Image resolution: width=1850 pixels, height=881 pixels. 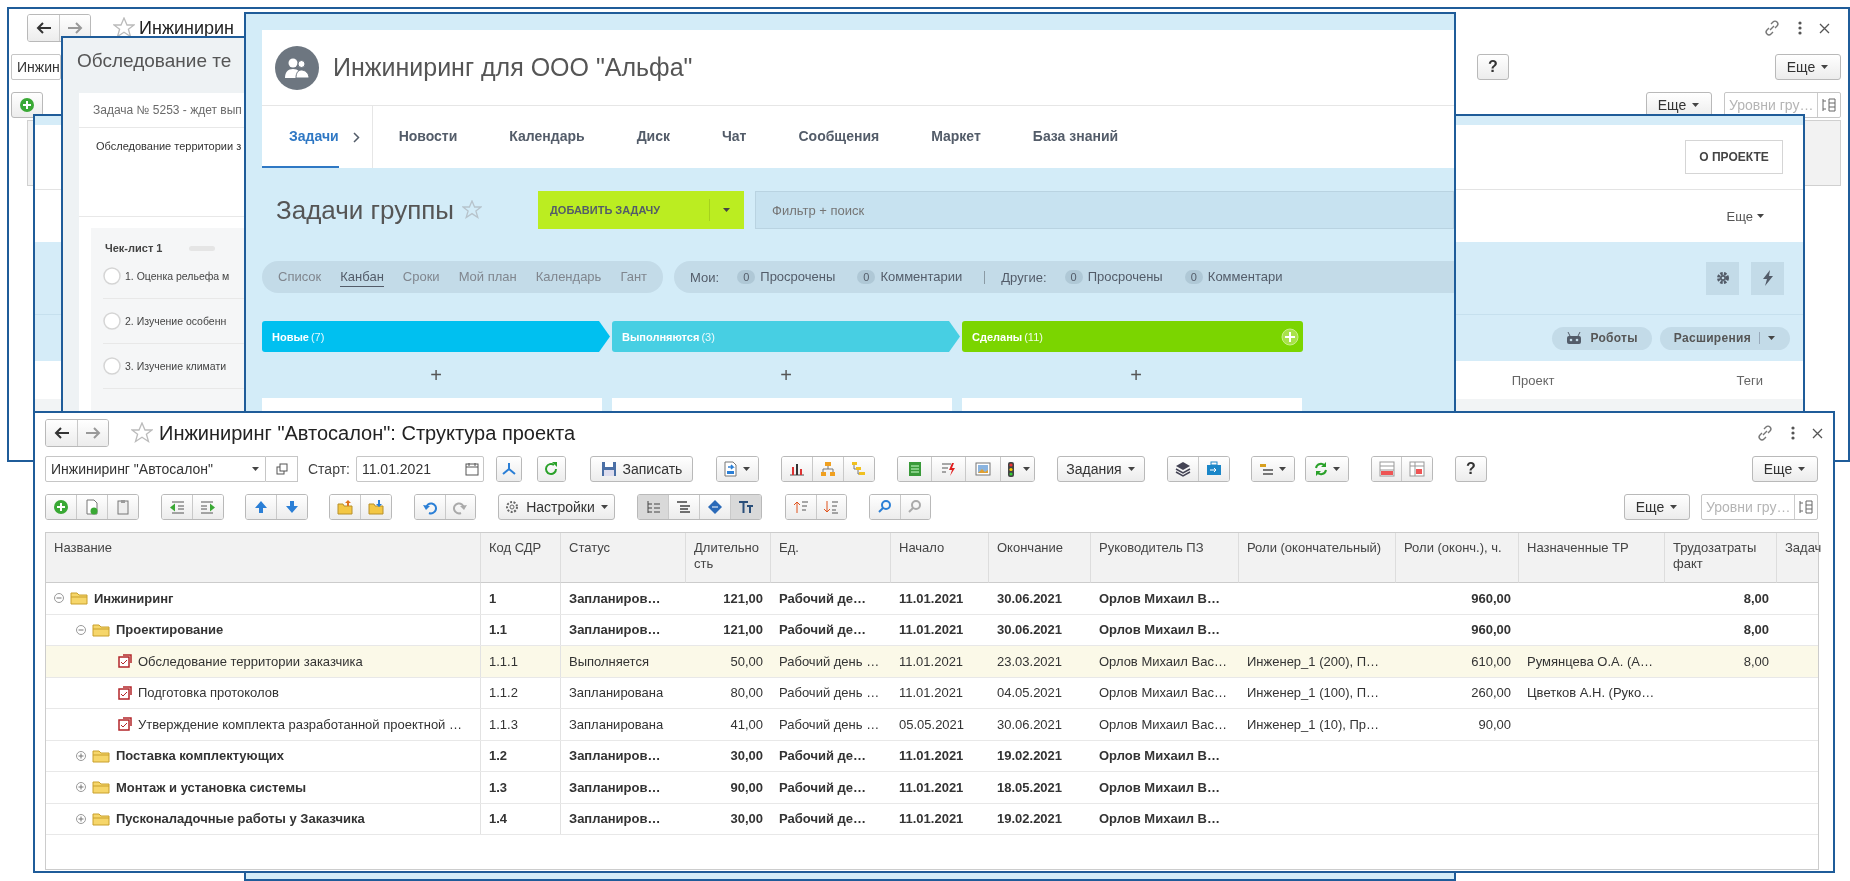 I want to click on extensions-button: Расширения, so click(x=1724, y=338).